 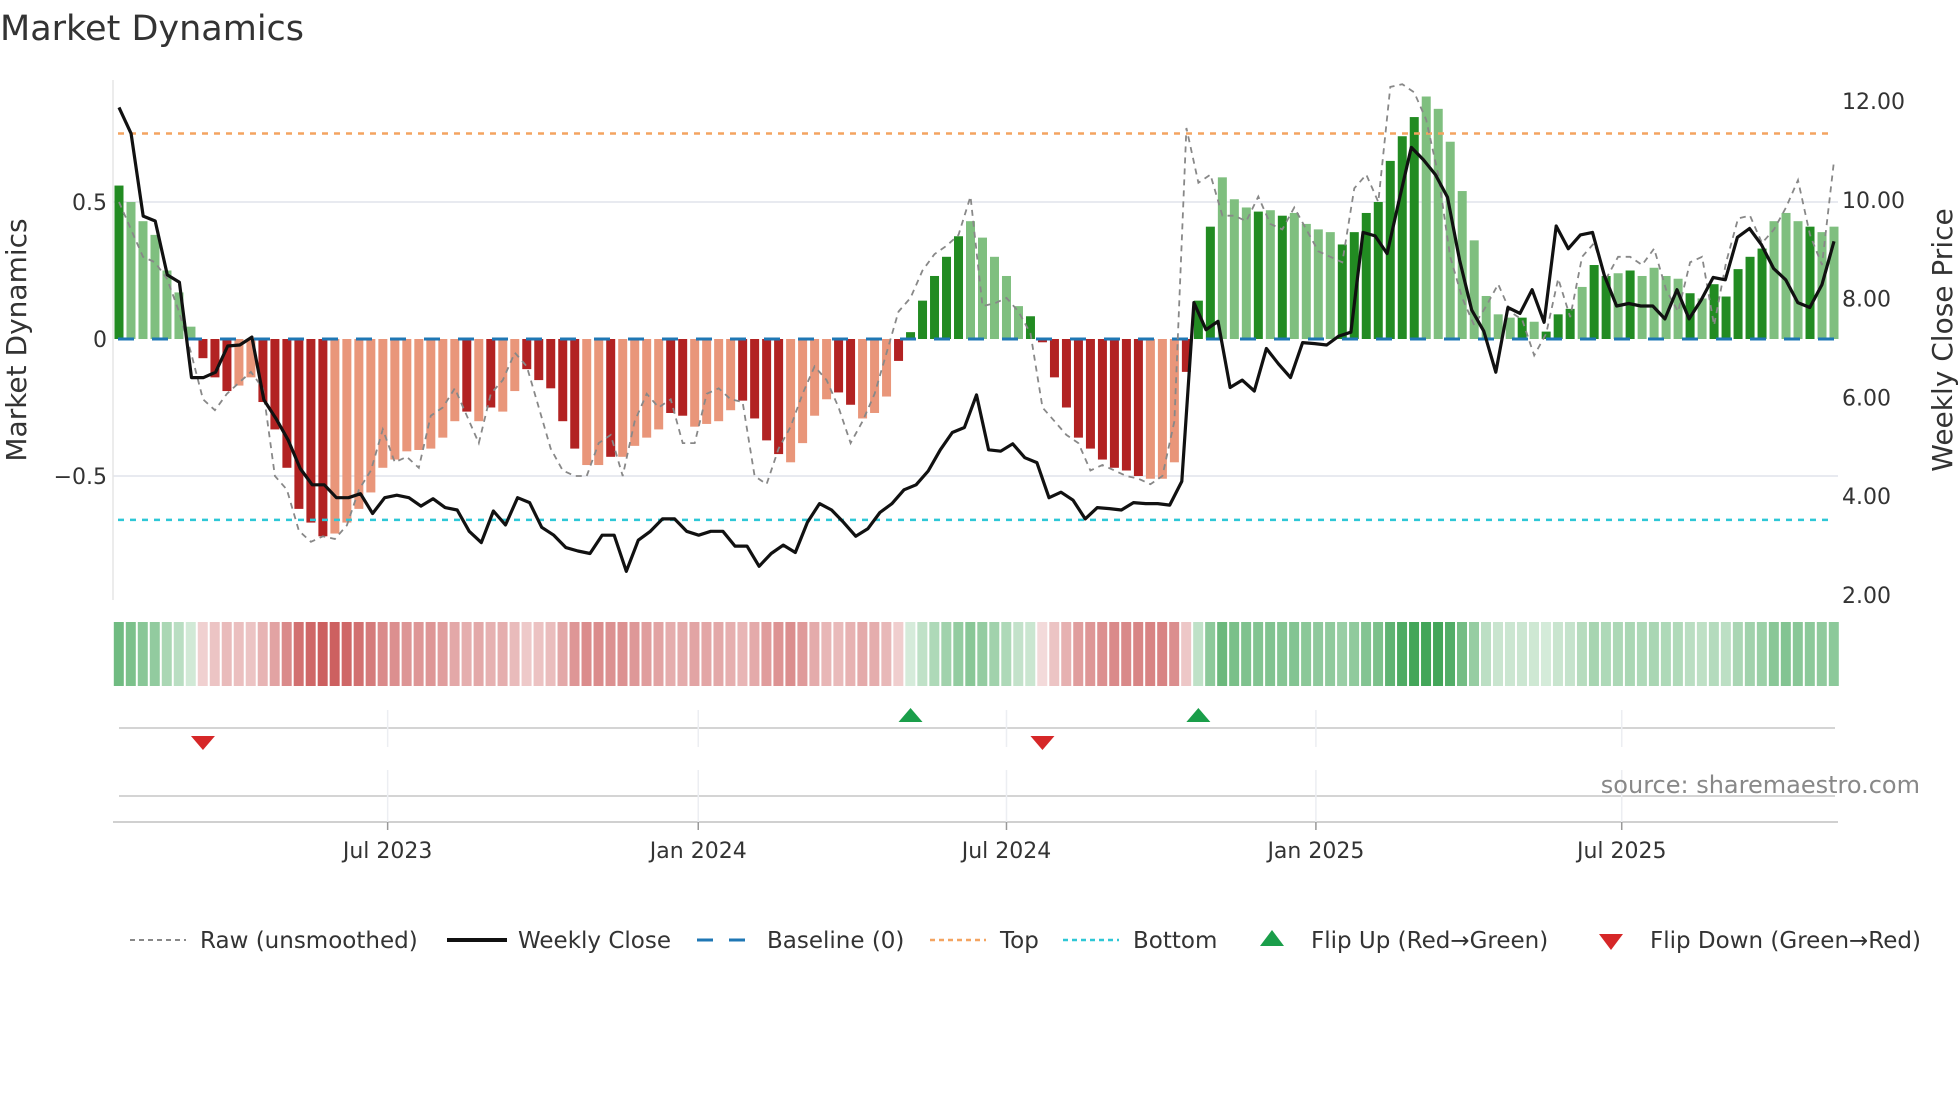 What do you see at coordinates (1873, 102) in the screenshot?
I see `y2-tick-label: 12.00` at bounding box center [1873, 102].